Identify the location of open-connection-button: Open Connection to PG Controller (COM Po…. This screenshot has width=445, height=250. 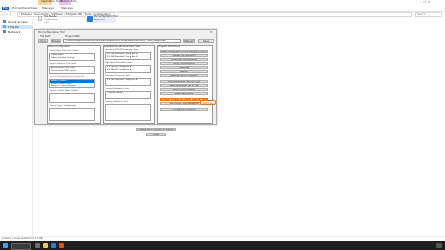
(184, 51).